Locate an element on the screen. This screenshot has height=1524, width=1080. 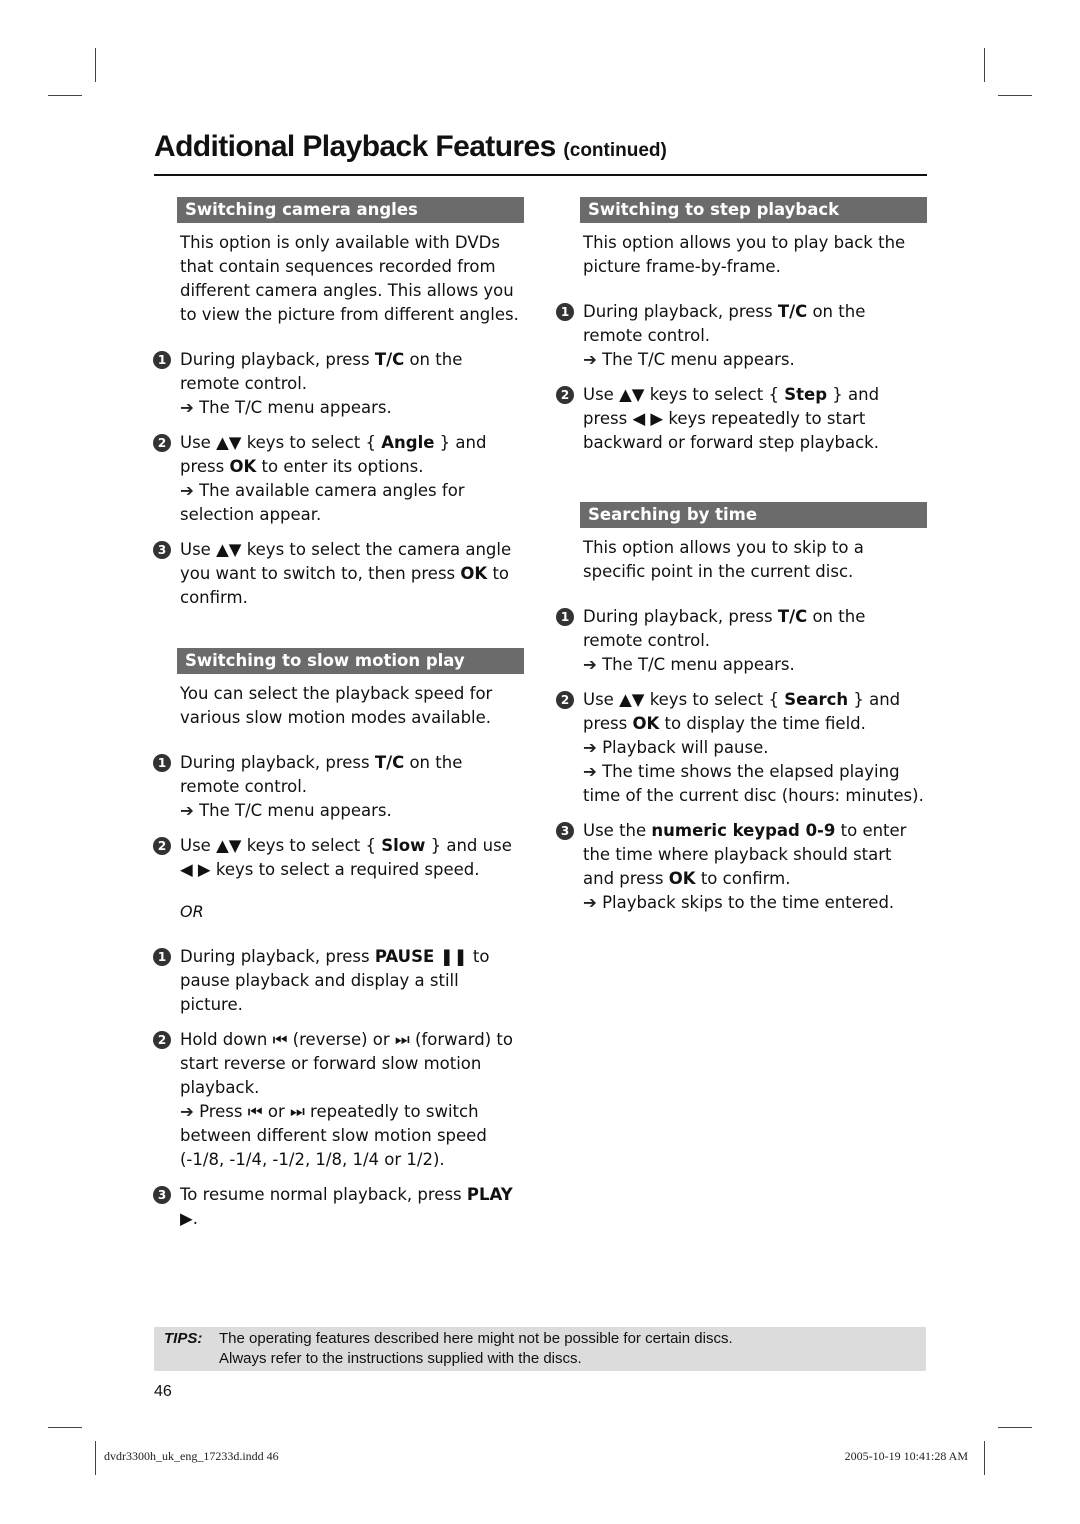
key-label: Step is located at coordinates (806, 394).